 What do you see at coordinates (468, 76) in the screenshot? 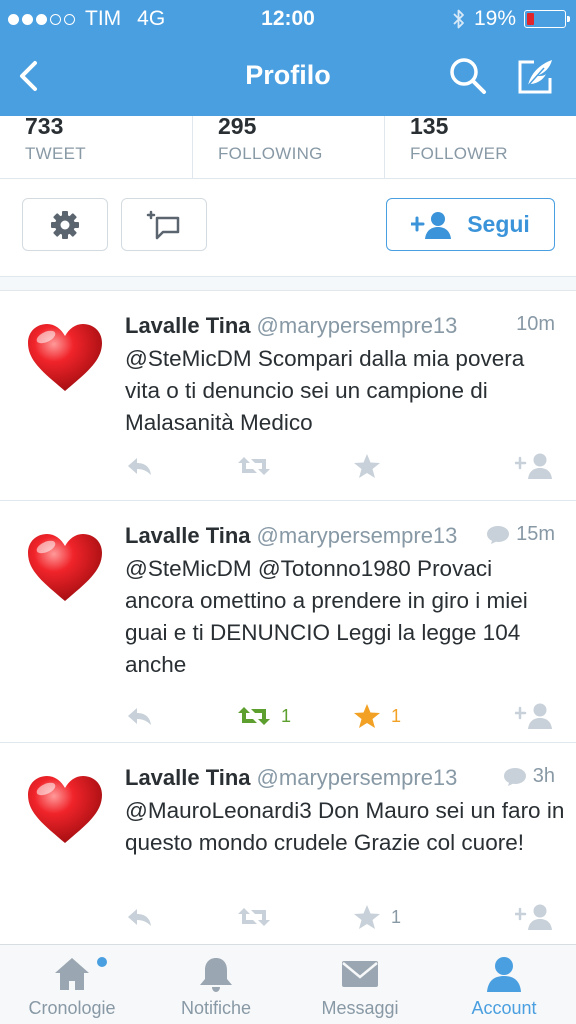
I see `search-icon` at bounding box center [468, 76].